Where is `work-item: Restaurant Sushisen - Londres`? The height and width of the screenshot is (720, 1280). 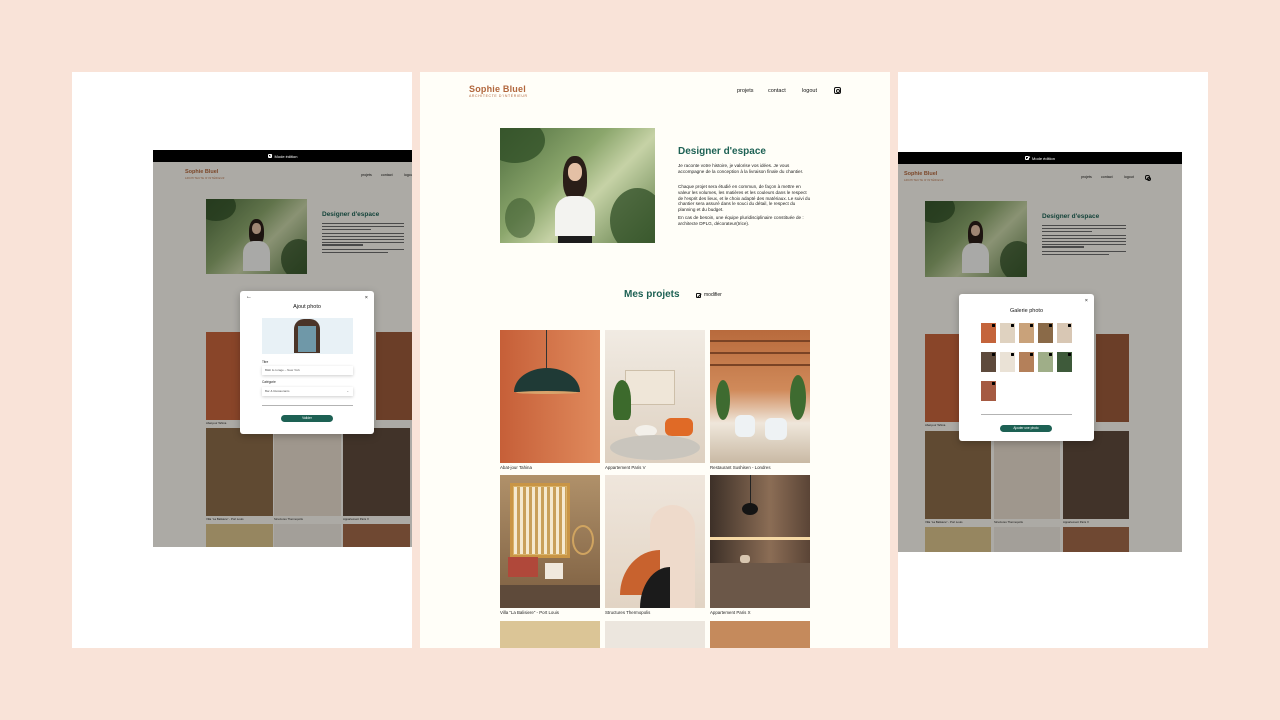 work-item: Restaurant Sushisen - Londres is located at coordinates (760, 400).